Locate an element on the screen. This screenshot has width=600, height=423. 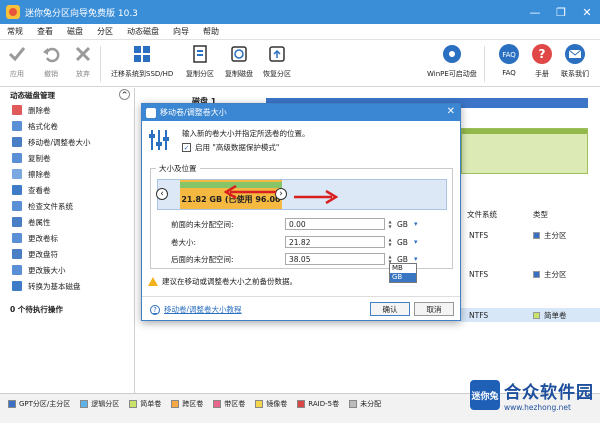
op-convert-basic-disk: 转换为基本磁盘 is located at coordinates (67, 286).